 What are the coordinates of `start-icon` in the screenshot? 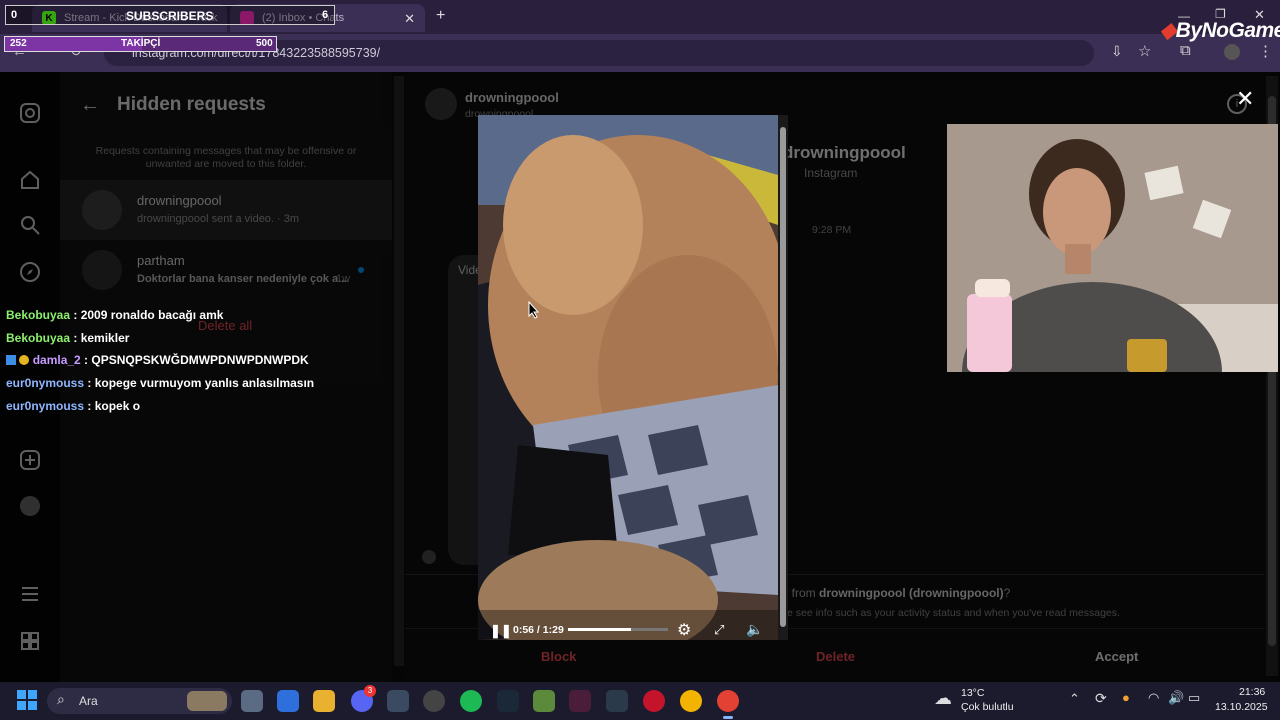 It's located at (27, 700).